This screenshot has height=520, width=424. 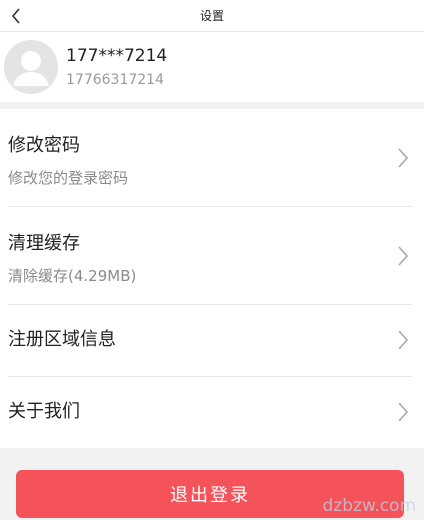 I want to click on avatar, so click(x=31, y=67).